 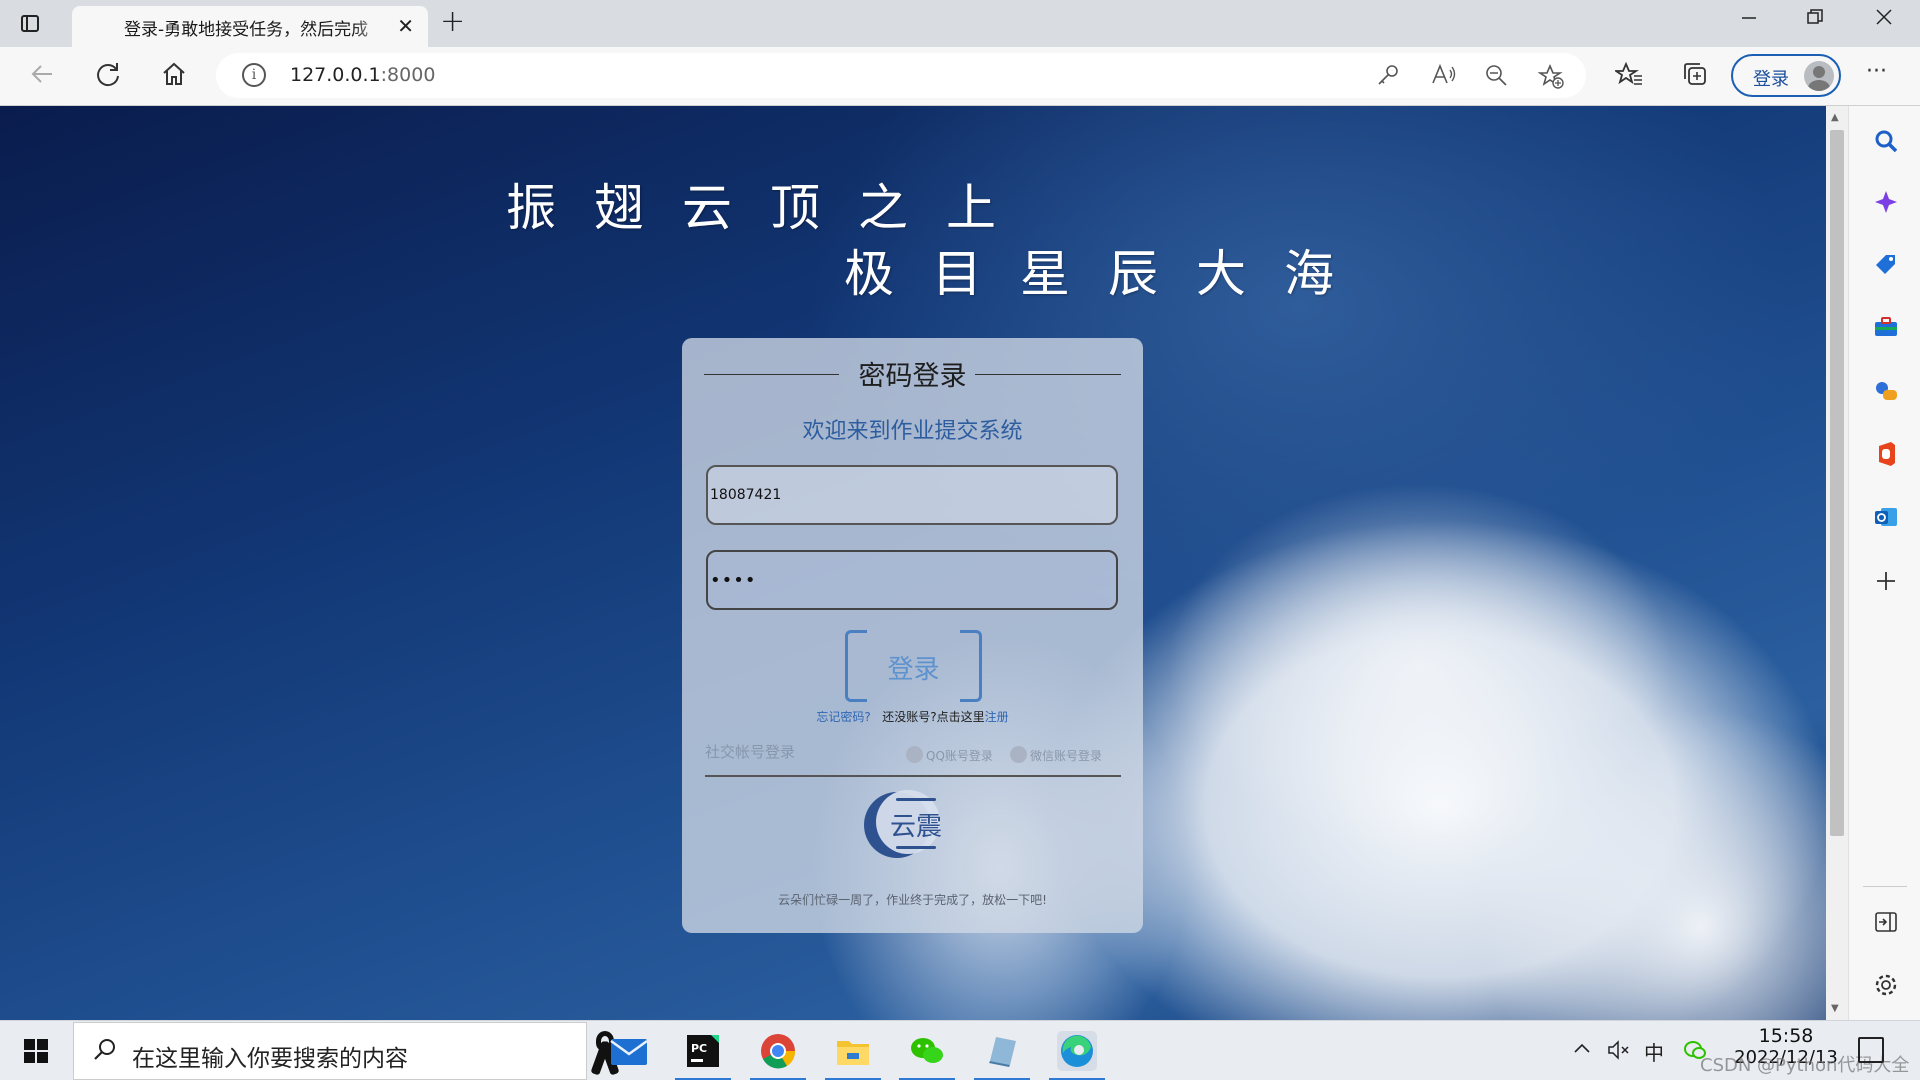 What do you see at coordinates (750, 752) in the screenshot?
I see `social-login-label: 社交帐号登录` at bounding box center [750, 752].